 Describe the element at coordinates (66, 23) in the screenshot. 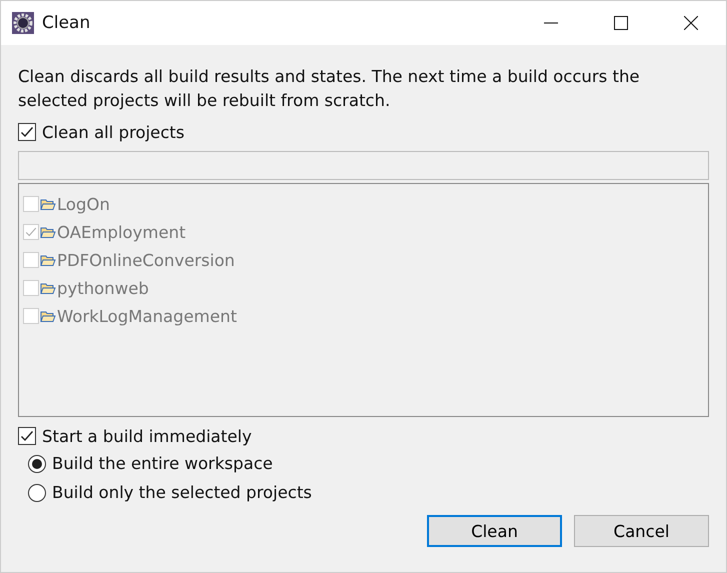

I see `window-title: Clean` at that location.